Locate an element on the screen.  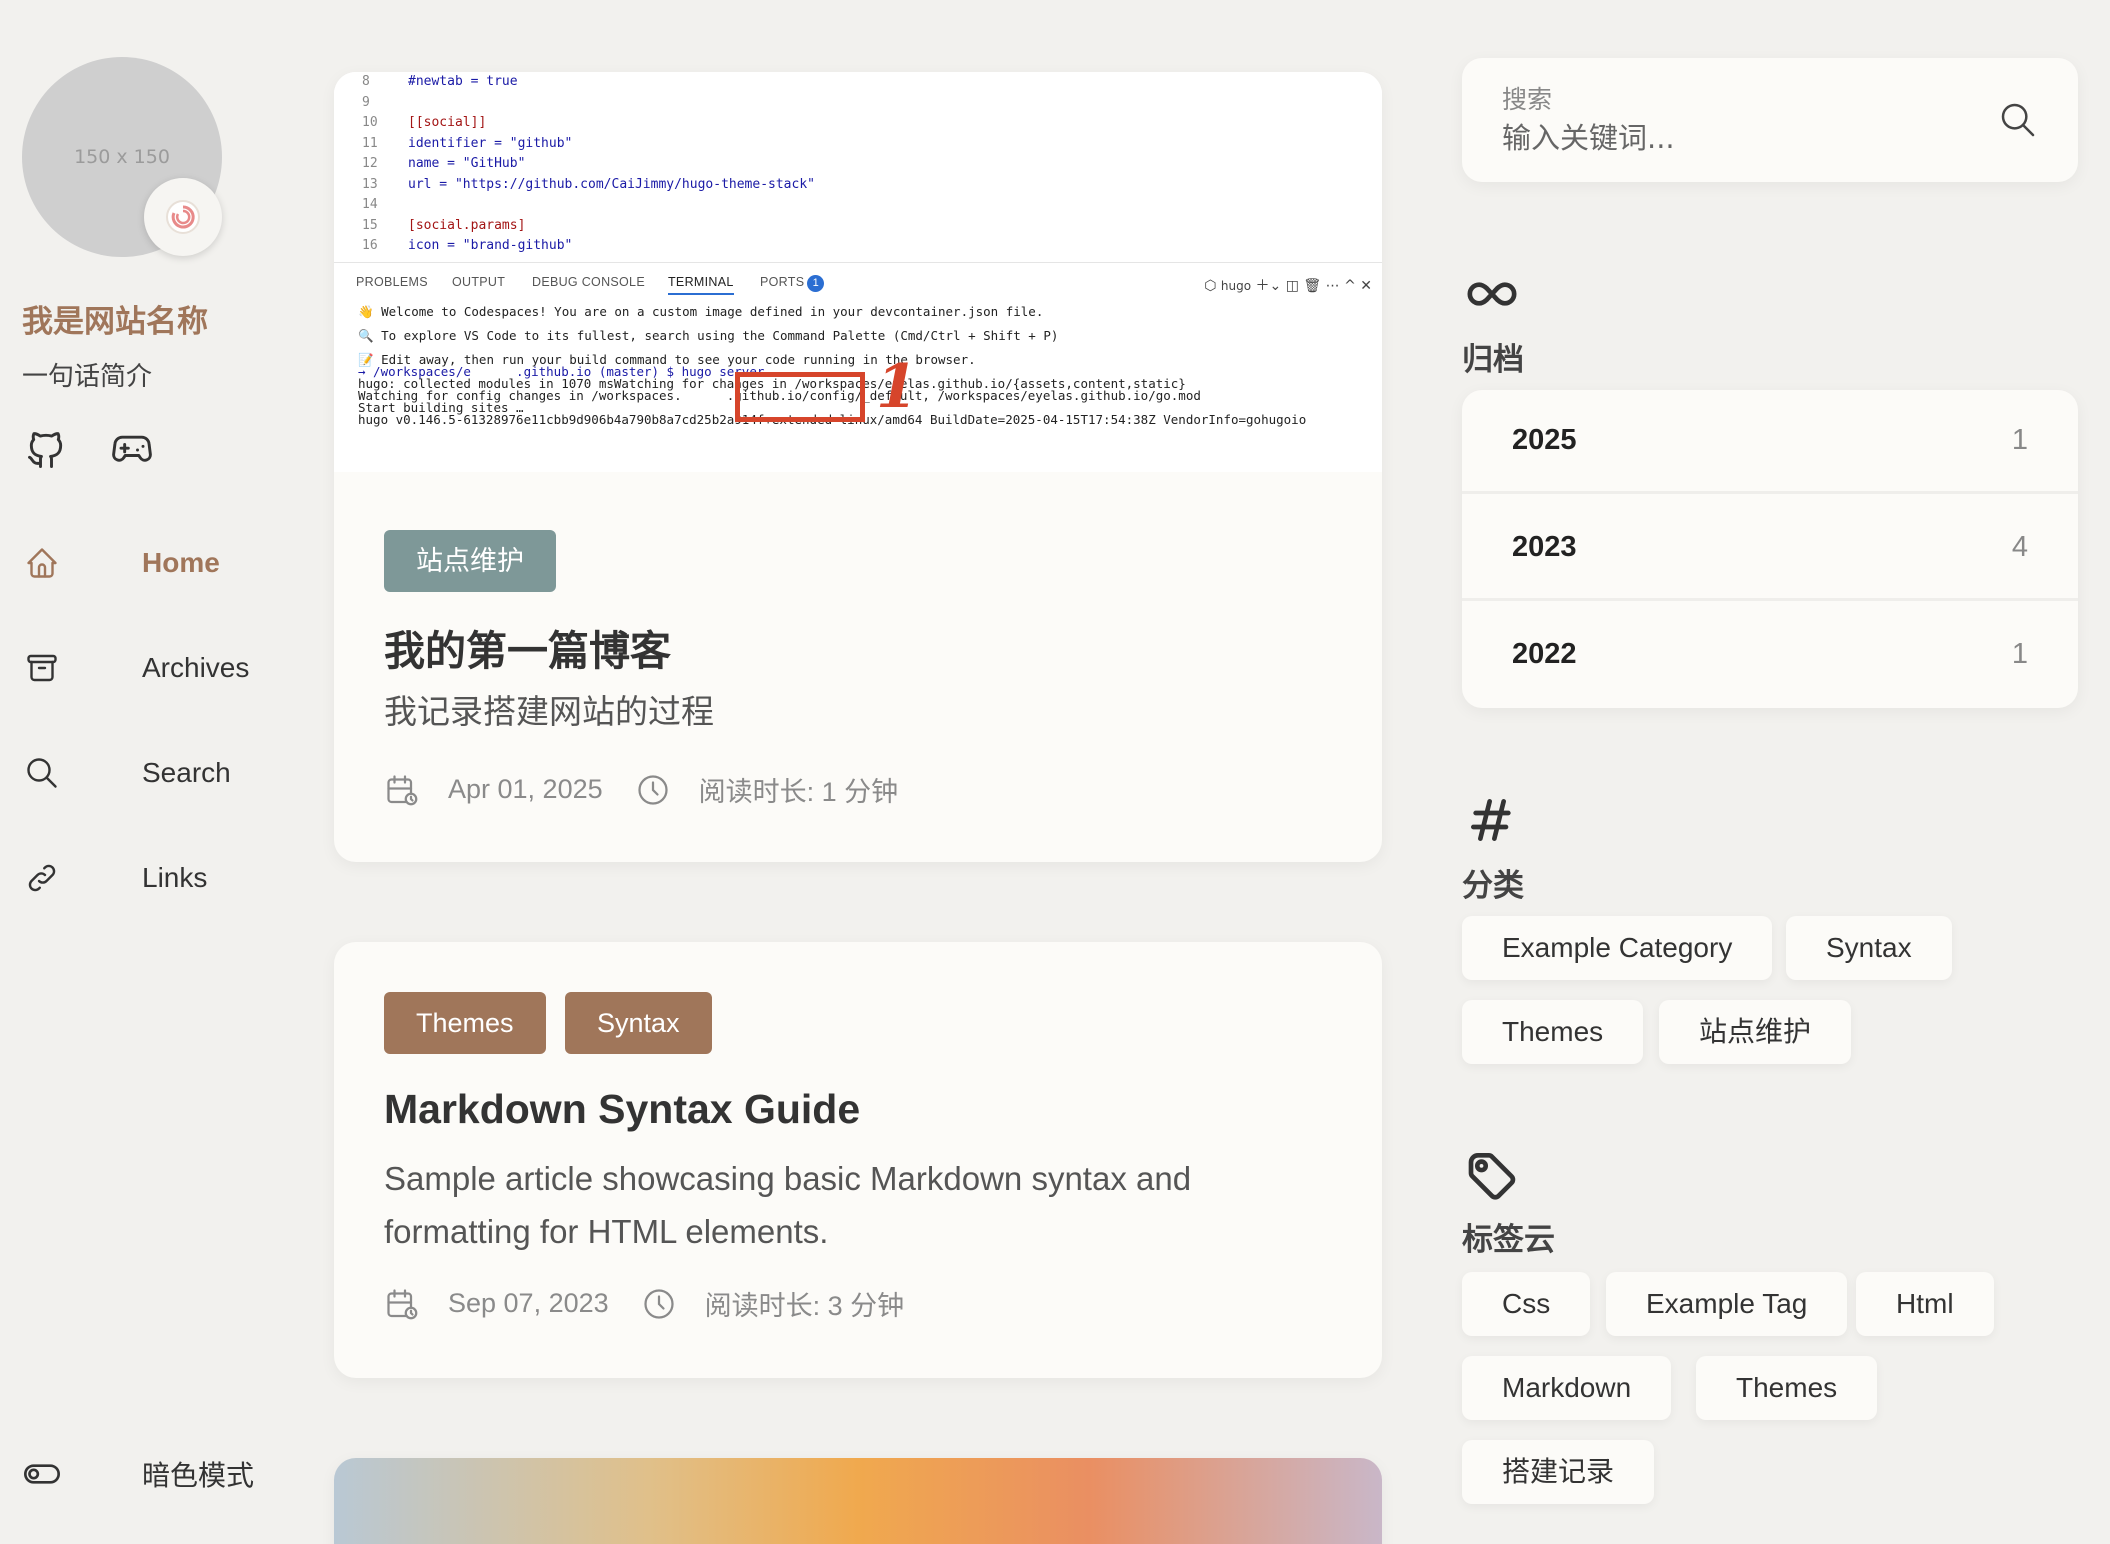
tag-chip: Css is located at coordinates (1526, 1304).